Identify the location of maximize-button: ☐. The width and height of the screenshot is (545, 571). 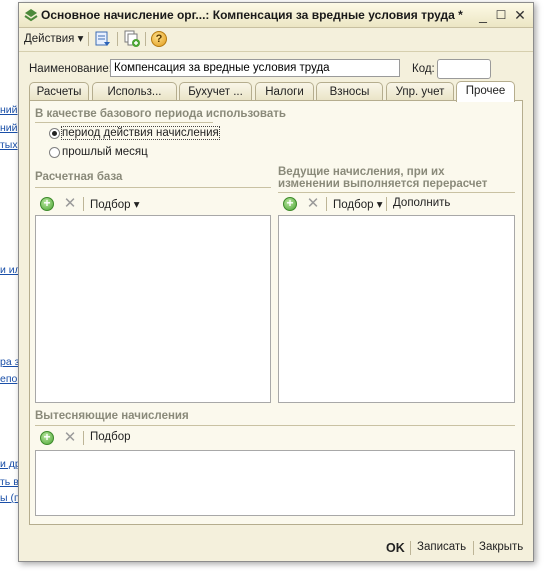
(501, 15).